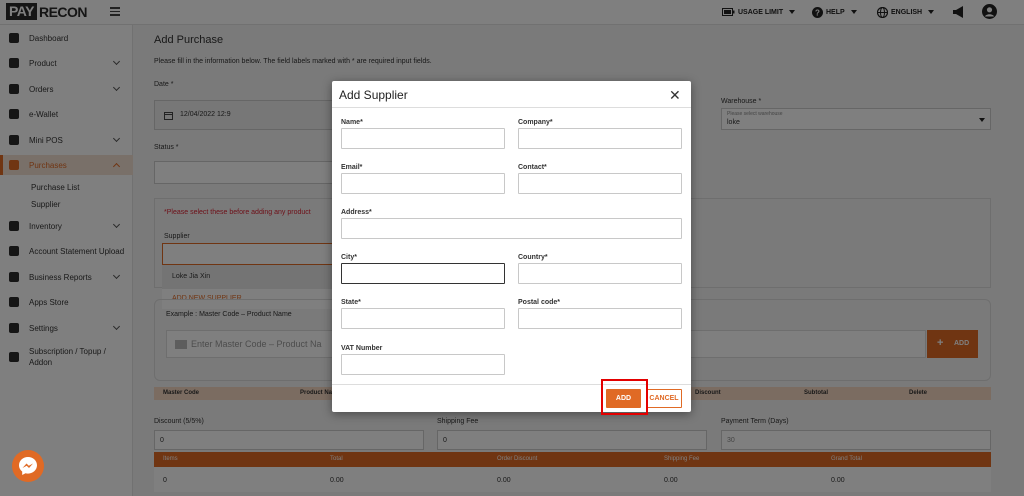 This screenshot has height=496, width=1024. I want to click on messenger-chat-button, so click(28, 466).